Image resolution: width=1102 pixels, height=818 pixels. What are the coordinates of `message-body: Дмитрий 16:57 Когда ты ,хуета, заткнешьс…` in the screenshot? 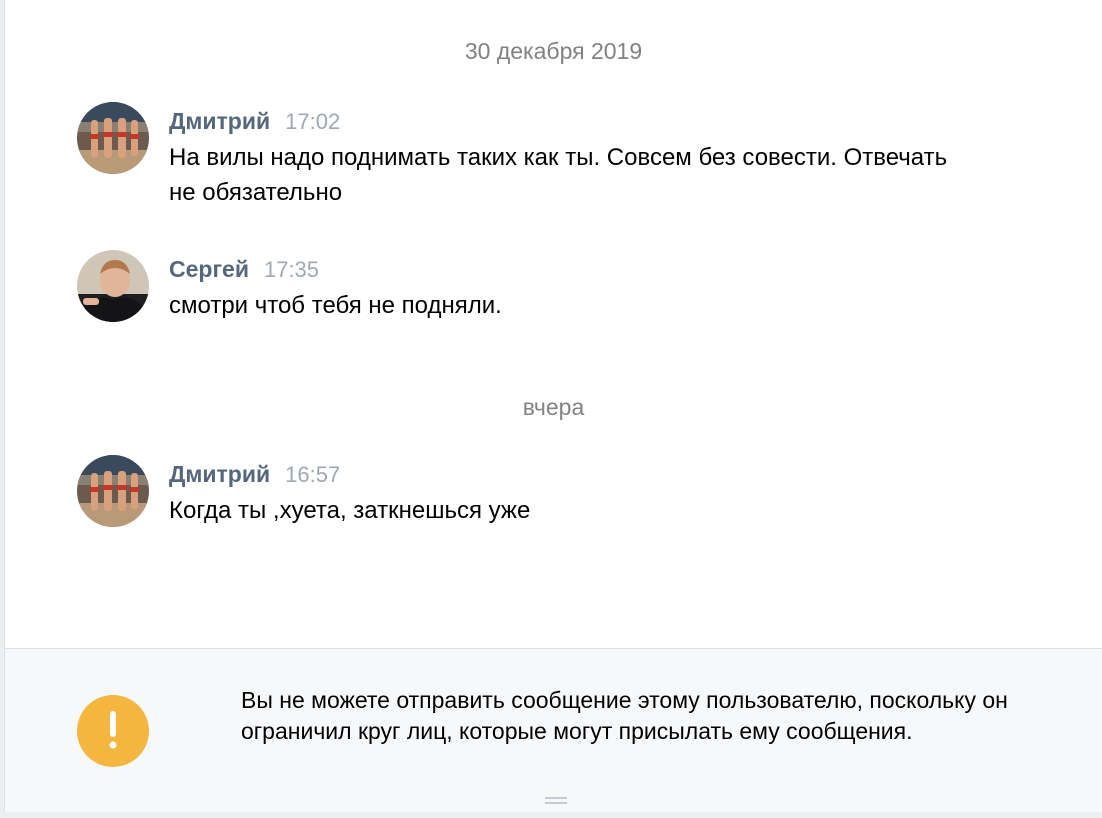 It's located at (625, 494).